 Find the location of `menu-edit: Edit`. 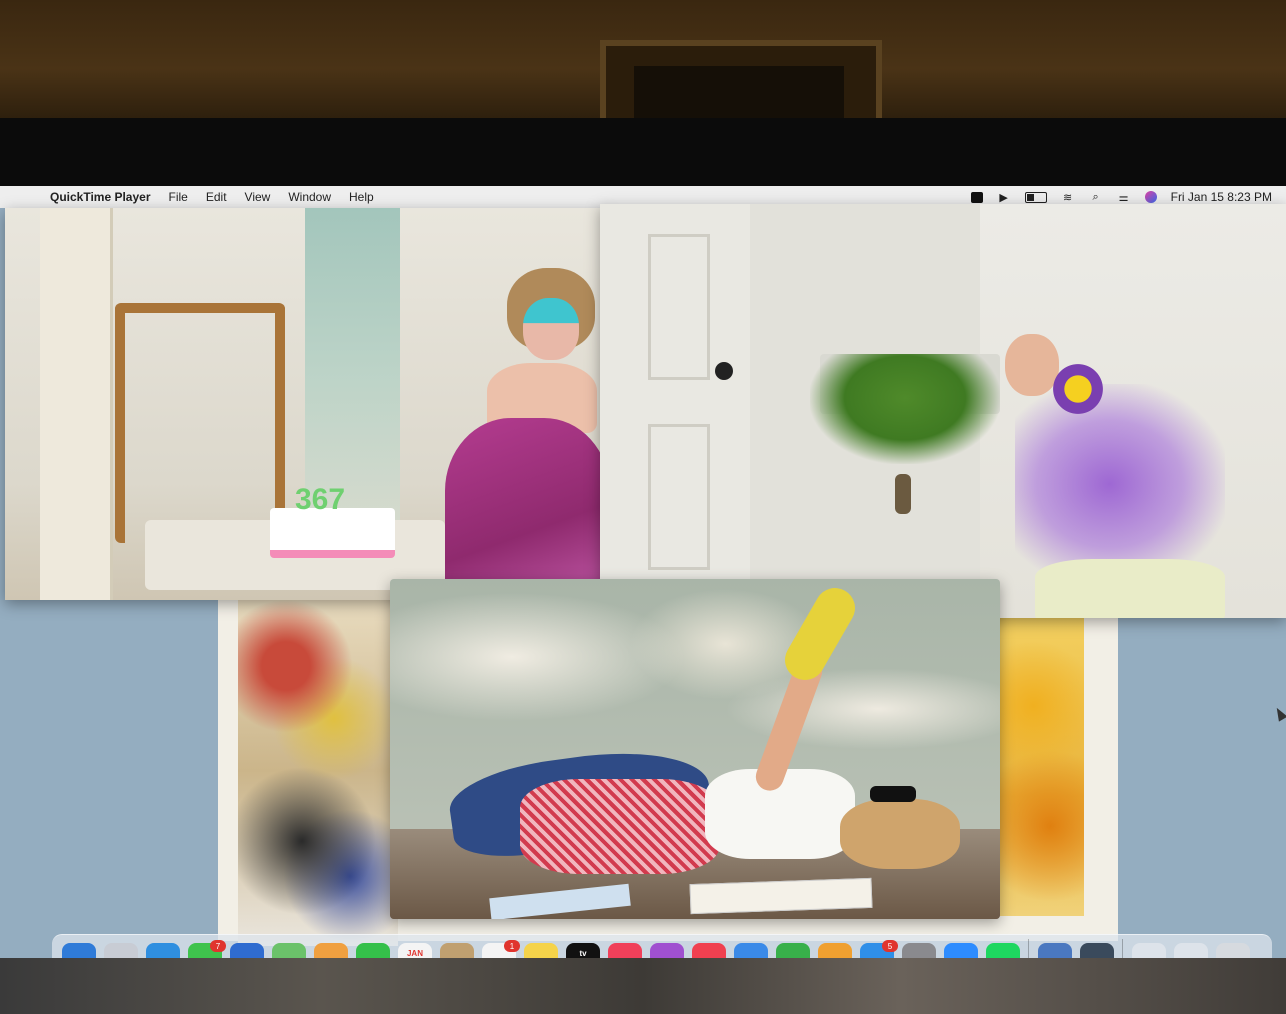

menu-edit: Edit is located at coordinates (216, 197).